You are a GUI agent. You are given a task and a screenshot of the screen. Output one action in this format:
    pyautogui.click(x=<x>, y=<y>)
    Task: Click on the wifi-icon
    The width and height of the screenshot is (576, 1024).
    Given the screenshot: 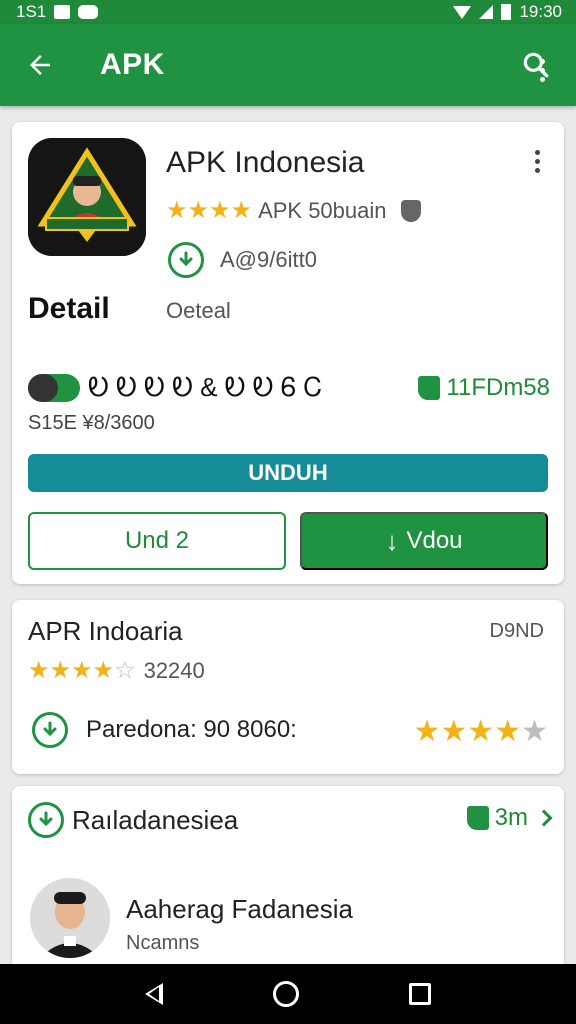 What is the action you would take?
    pyautogui.click(x=462, y=12)
    